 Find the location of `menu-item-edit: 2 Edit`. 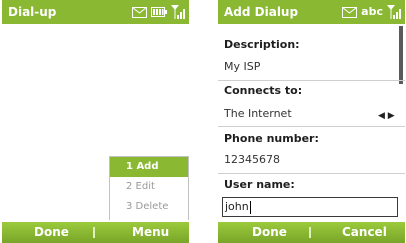

menu-item-edit: 2 Edit is located at coordinates (149, 187).